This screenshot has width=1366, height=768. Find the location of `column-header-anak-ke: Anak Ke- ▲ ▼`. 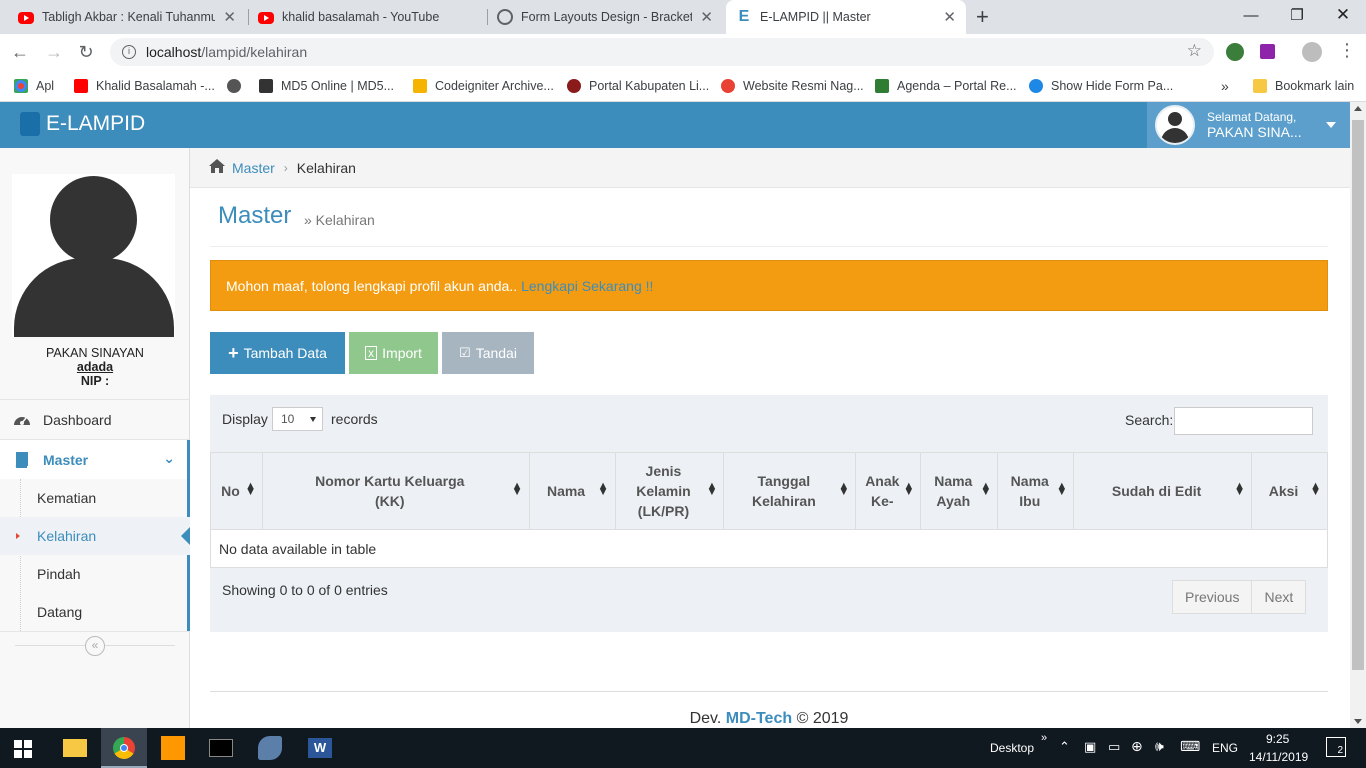

column-header-anak-ke: Anak Ke- ▲ ▼ is located at coordinates (888, 491).